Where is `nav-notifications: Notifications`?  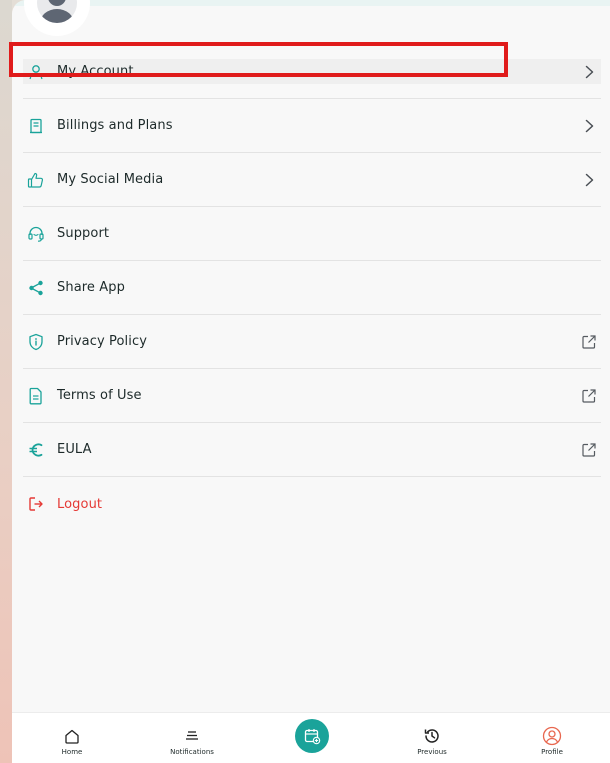
nav-notifications: Notifications is located at coordinates (192, 738).